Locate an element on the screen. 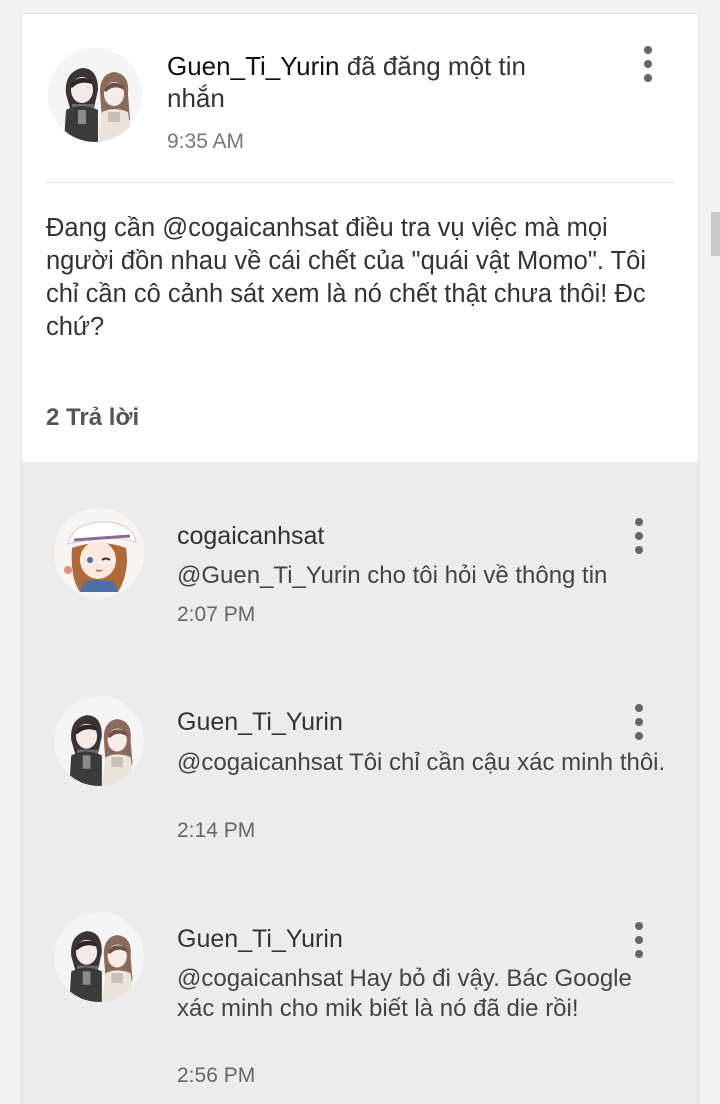 Image resolution: width=720 pixels, height=1104 pixels. replies-count-label: 2 Trả lời is located at coordinates (92, 418).